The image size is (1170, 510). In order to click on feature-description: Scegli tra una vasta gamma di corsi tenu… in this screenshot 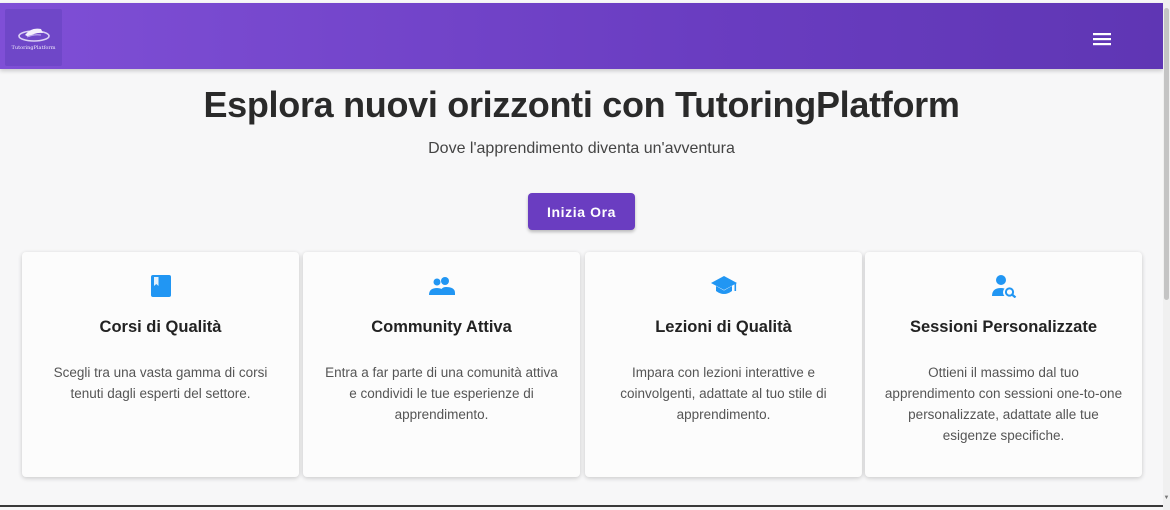, I will do `click(160, 383)`.